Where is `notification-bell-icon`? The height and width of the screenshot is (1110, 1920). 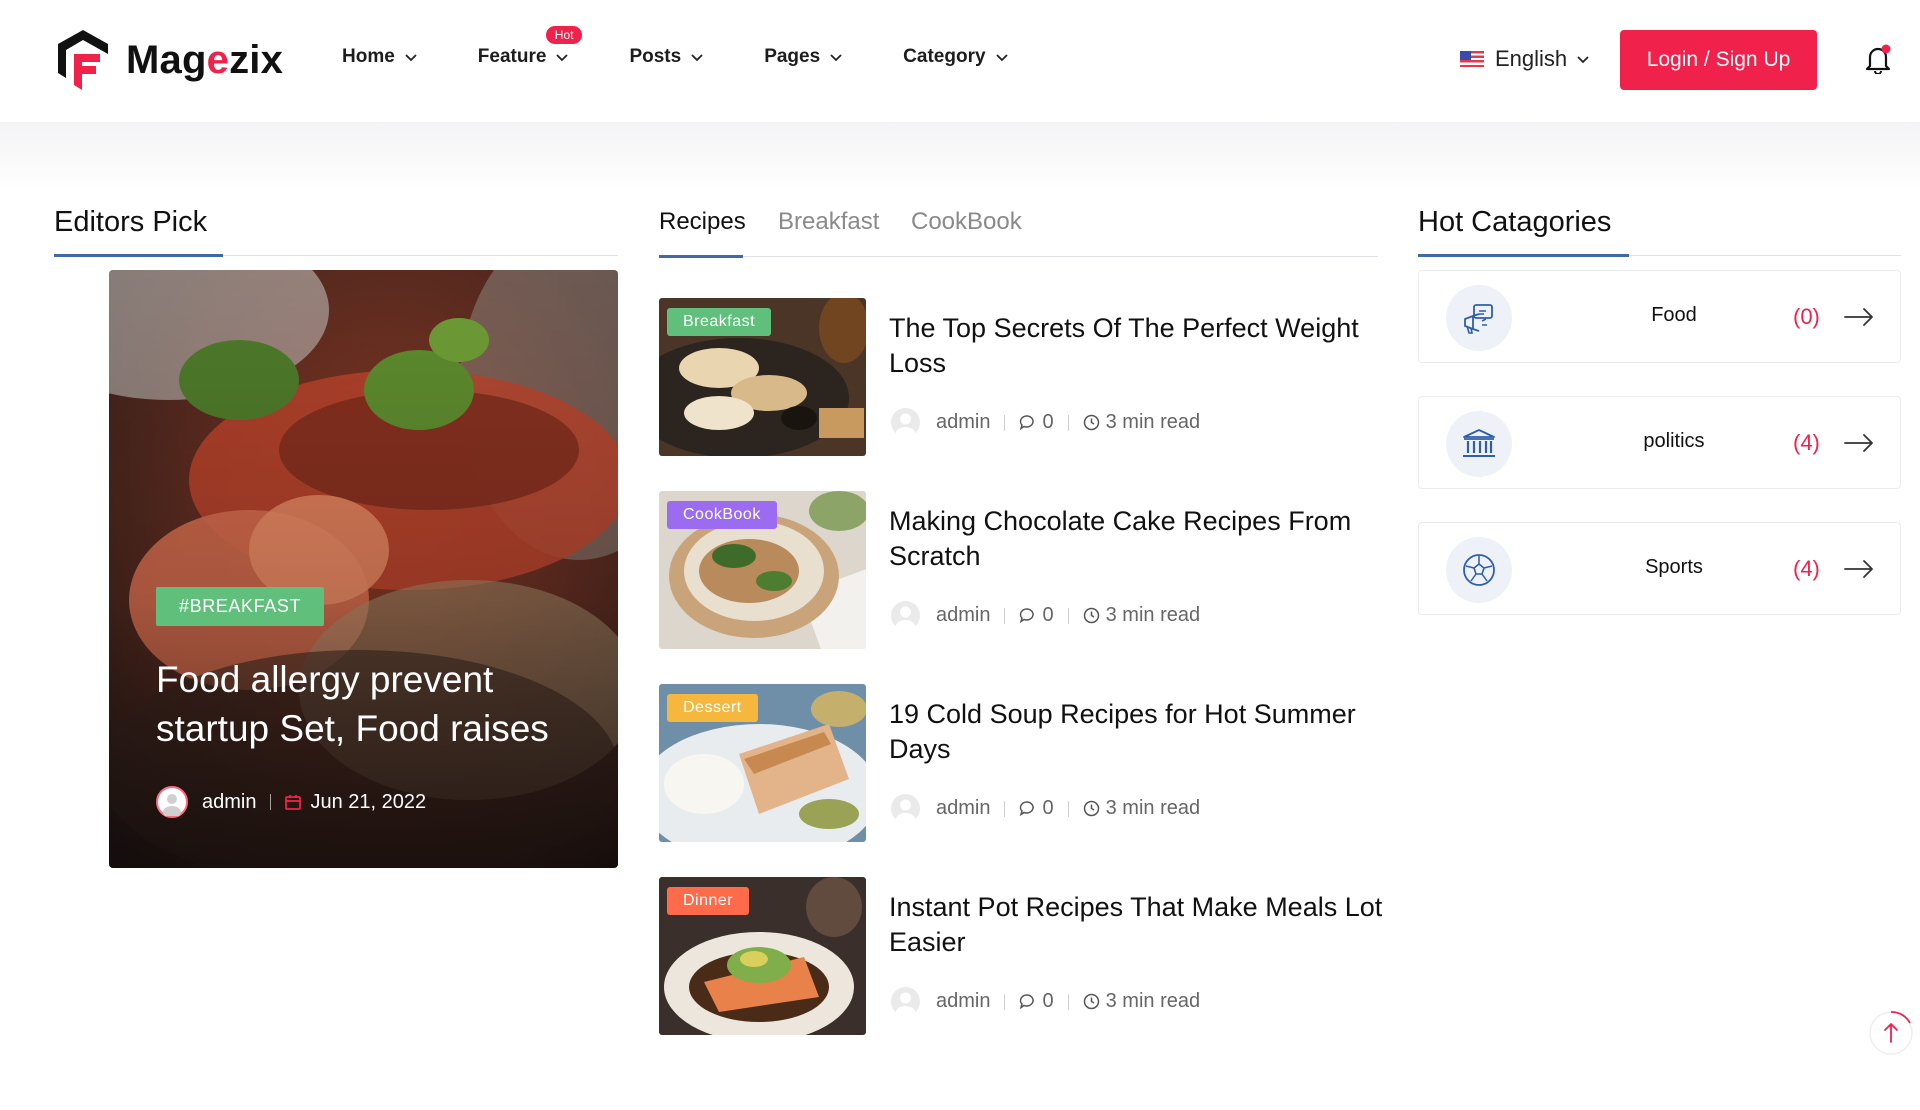
notification-bell-icon is located at coordinates (1878, 59).